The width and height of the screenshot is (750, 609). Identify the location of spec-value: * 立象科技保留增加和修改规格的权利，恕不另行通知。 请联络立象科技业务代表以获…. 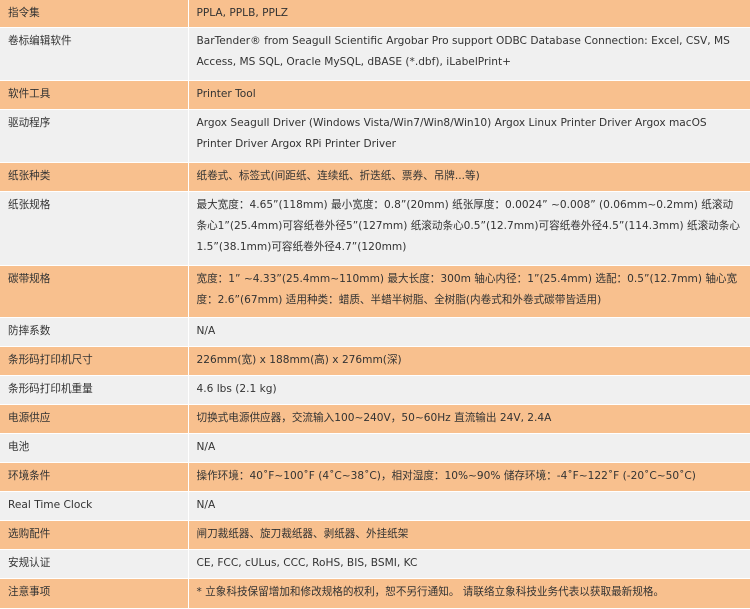
(469, 593).